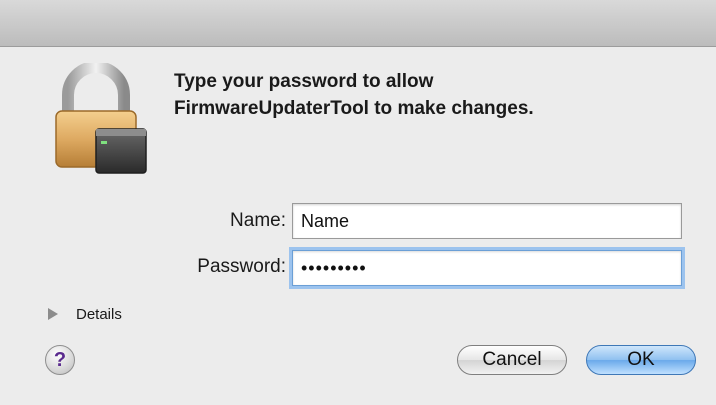 Image resolution: width=716 pixels, height=405 pixels. I want to click on name-field: Name, so click(487, 221).